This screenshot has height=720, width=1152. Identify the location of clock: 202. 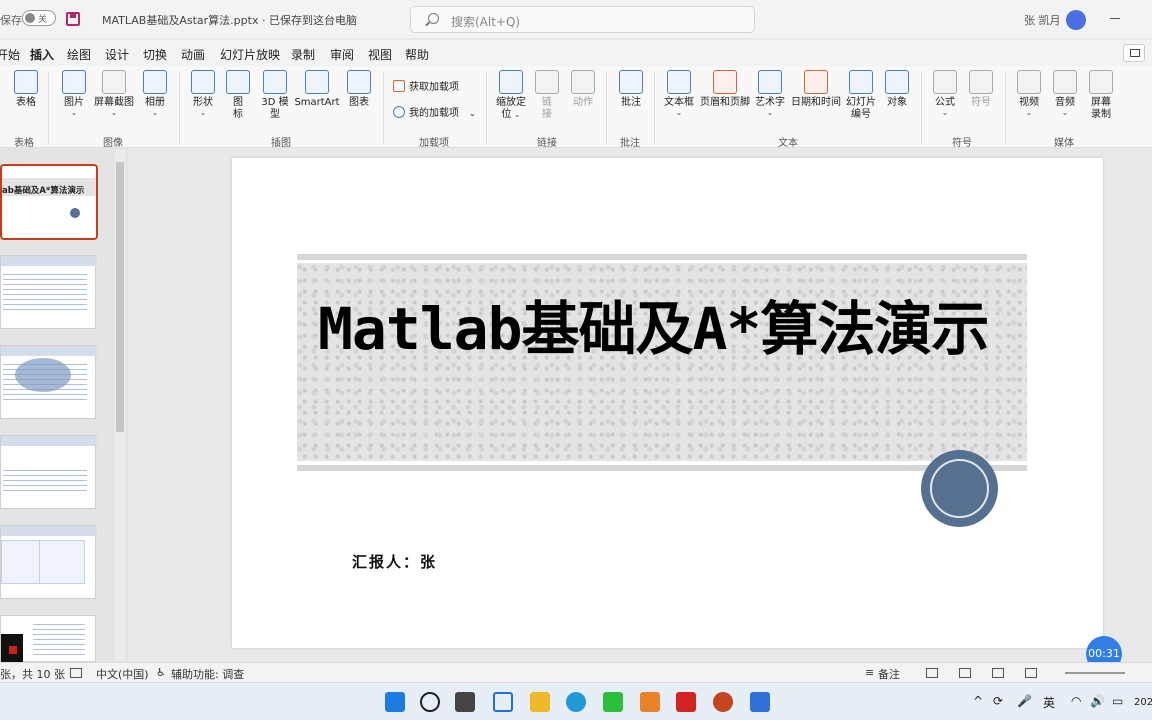
(1143, 702).